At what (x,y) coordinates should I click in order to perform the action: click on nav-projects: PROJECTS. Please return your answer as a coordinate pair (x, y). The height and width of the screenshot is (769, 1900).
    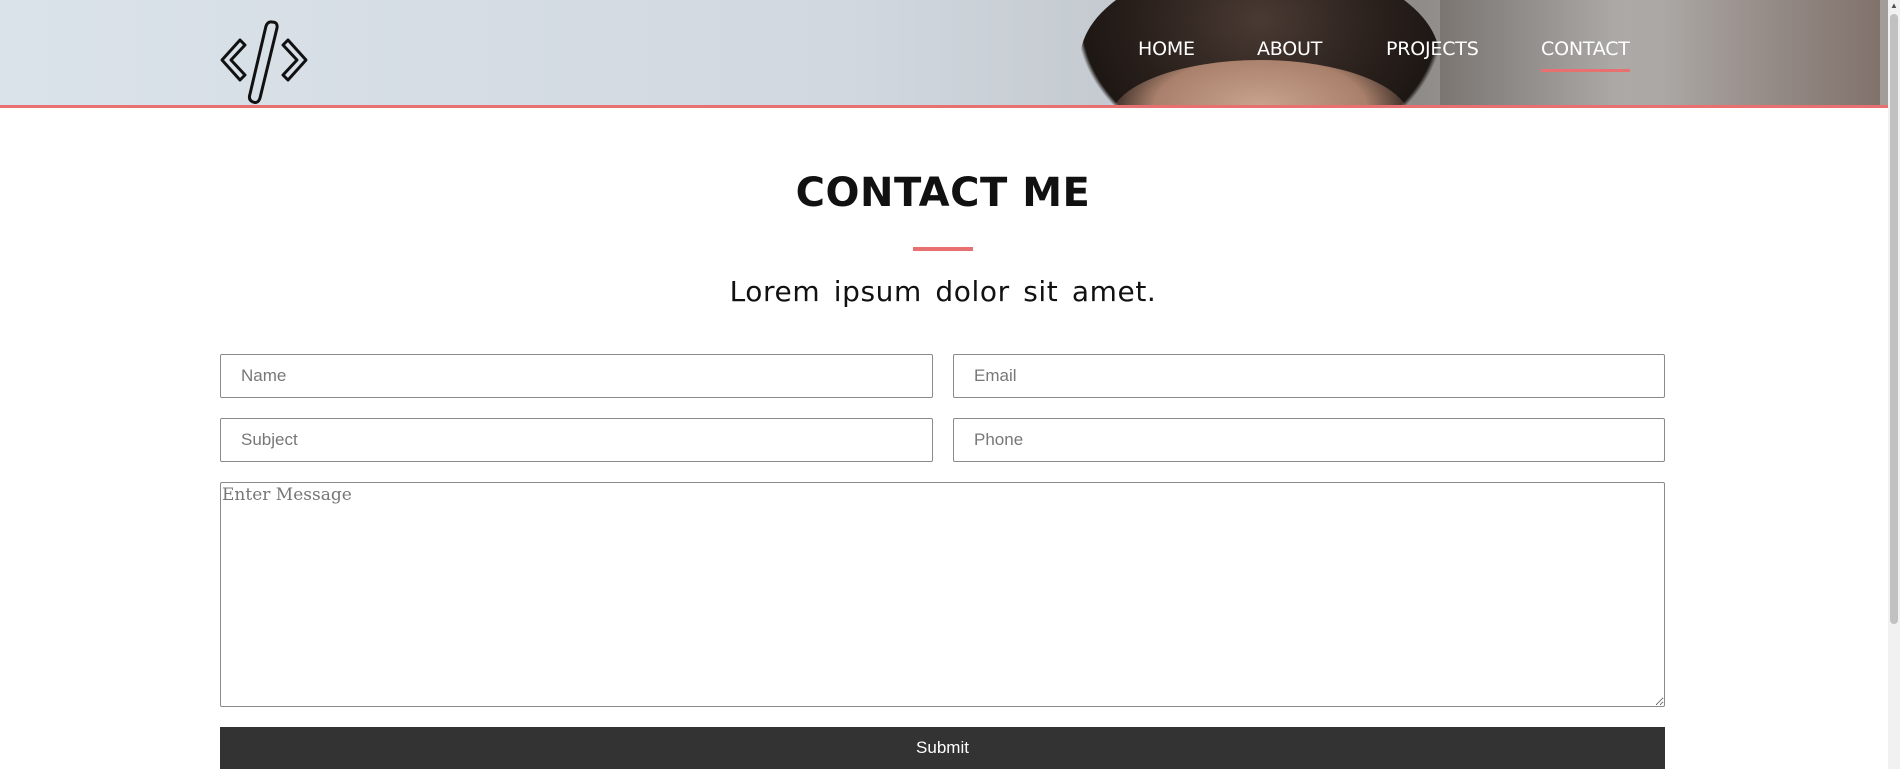
    Looking at the image, I should click on (1432, 49).